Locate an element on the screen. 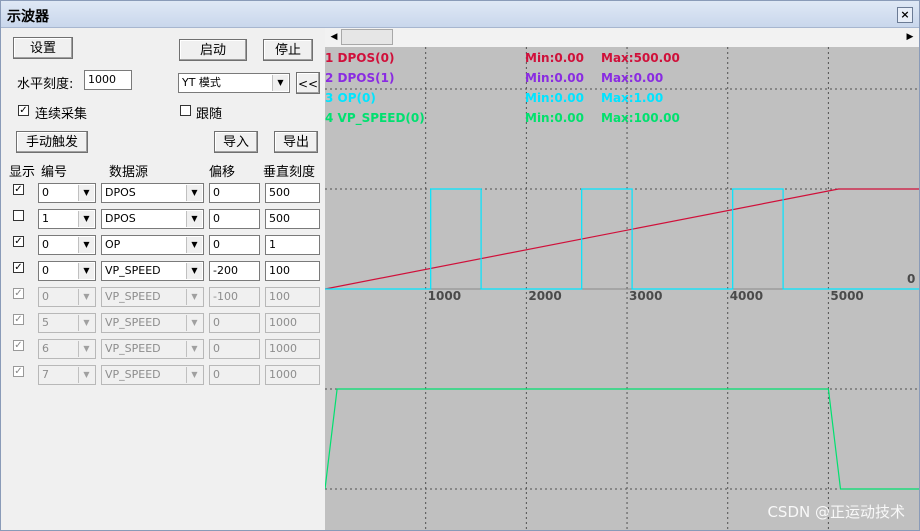 The image size is (920, 531). watermark: CSDN @正运动技术 is located at coordinates (836, 512).